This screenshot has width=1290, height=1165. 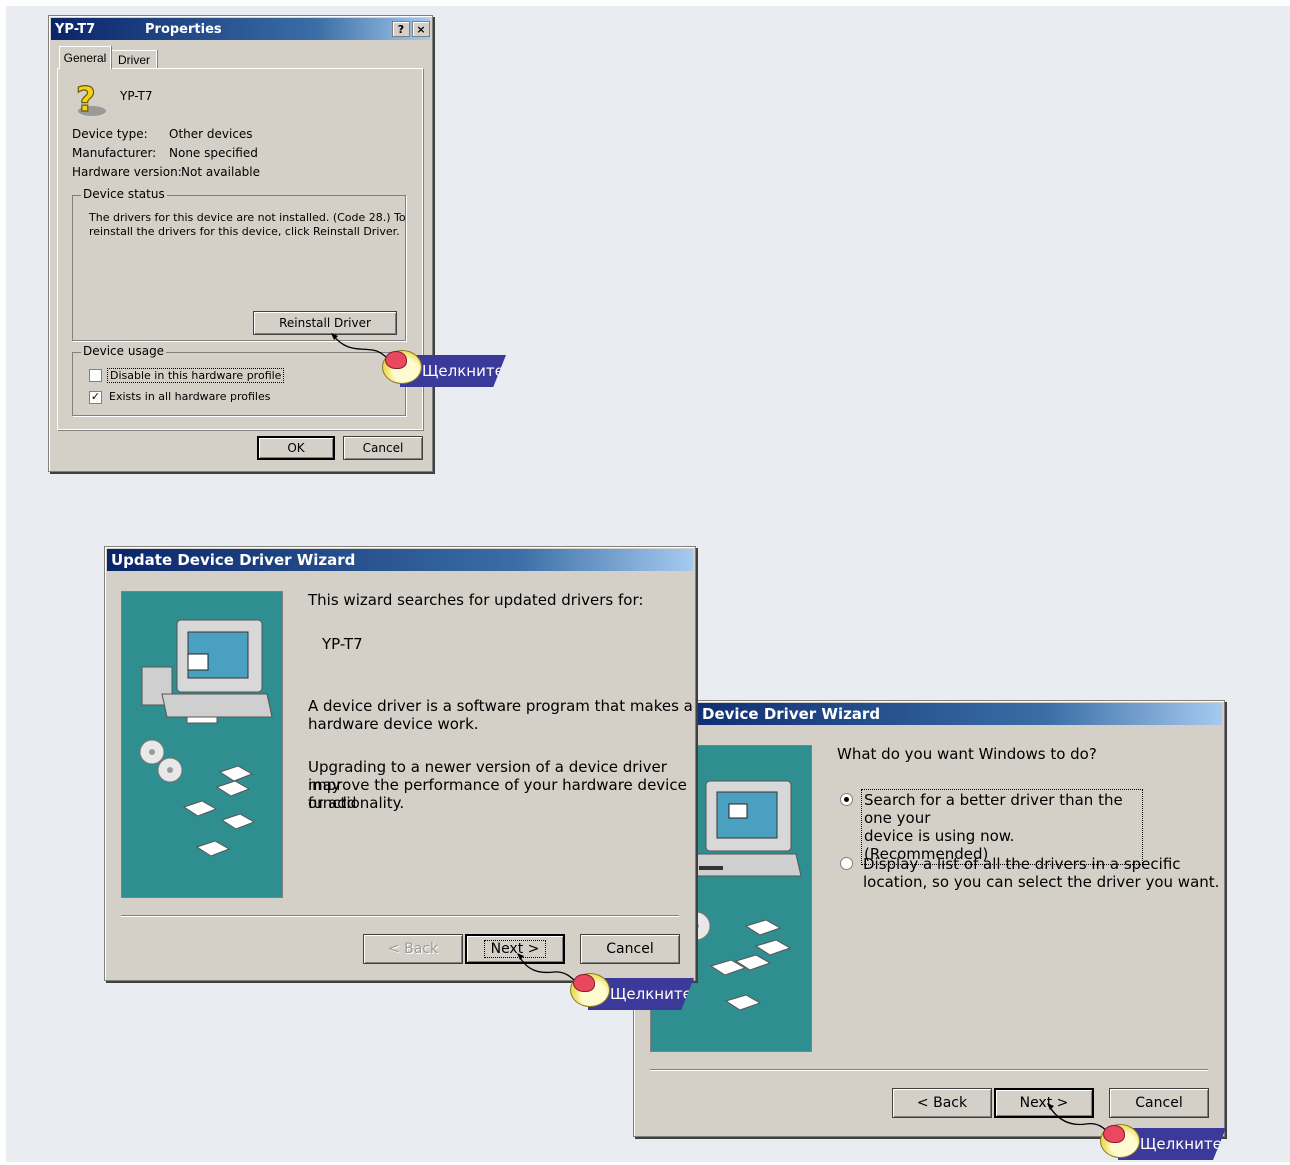 I want to click on properties-title-device: YP-T7, so click(x=75, y=29).